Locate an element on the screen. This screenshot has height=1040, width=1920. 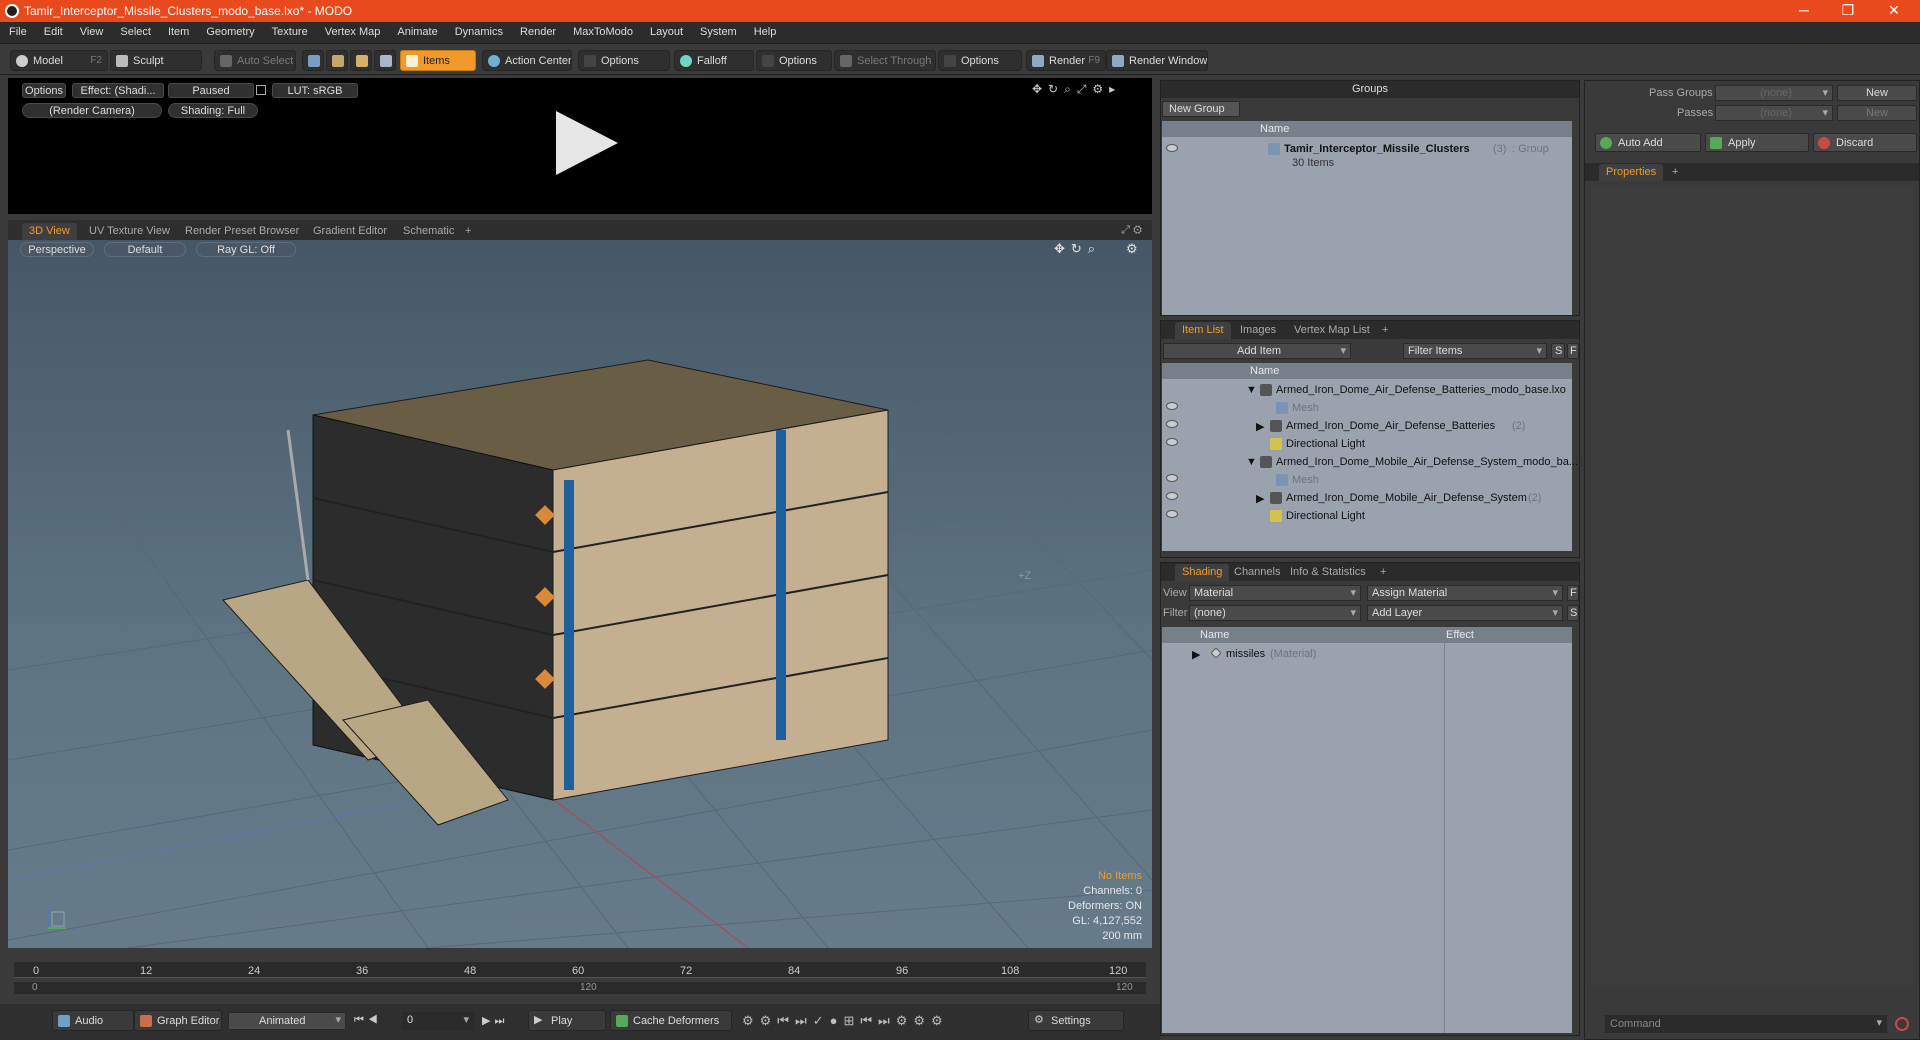
tab-vertex-map-list: Vertex Map List is located at coordinates (1332, 330).